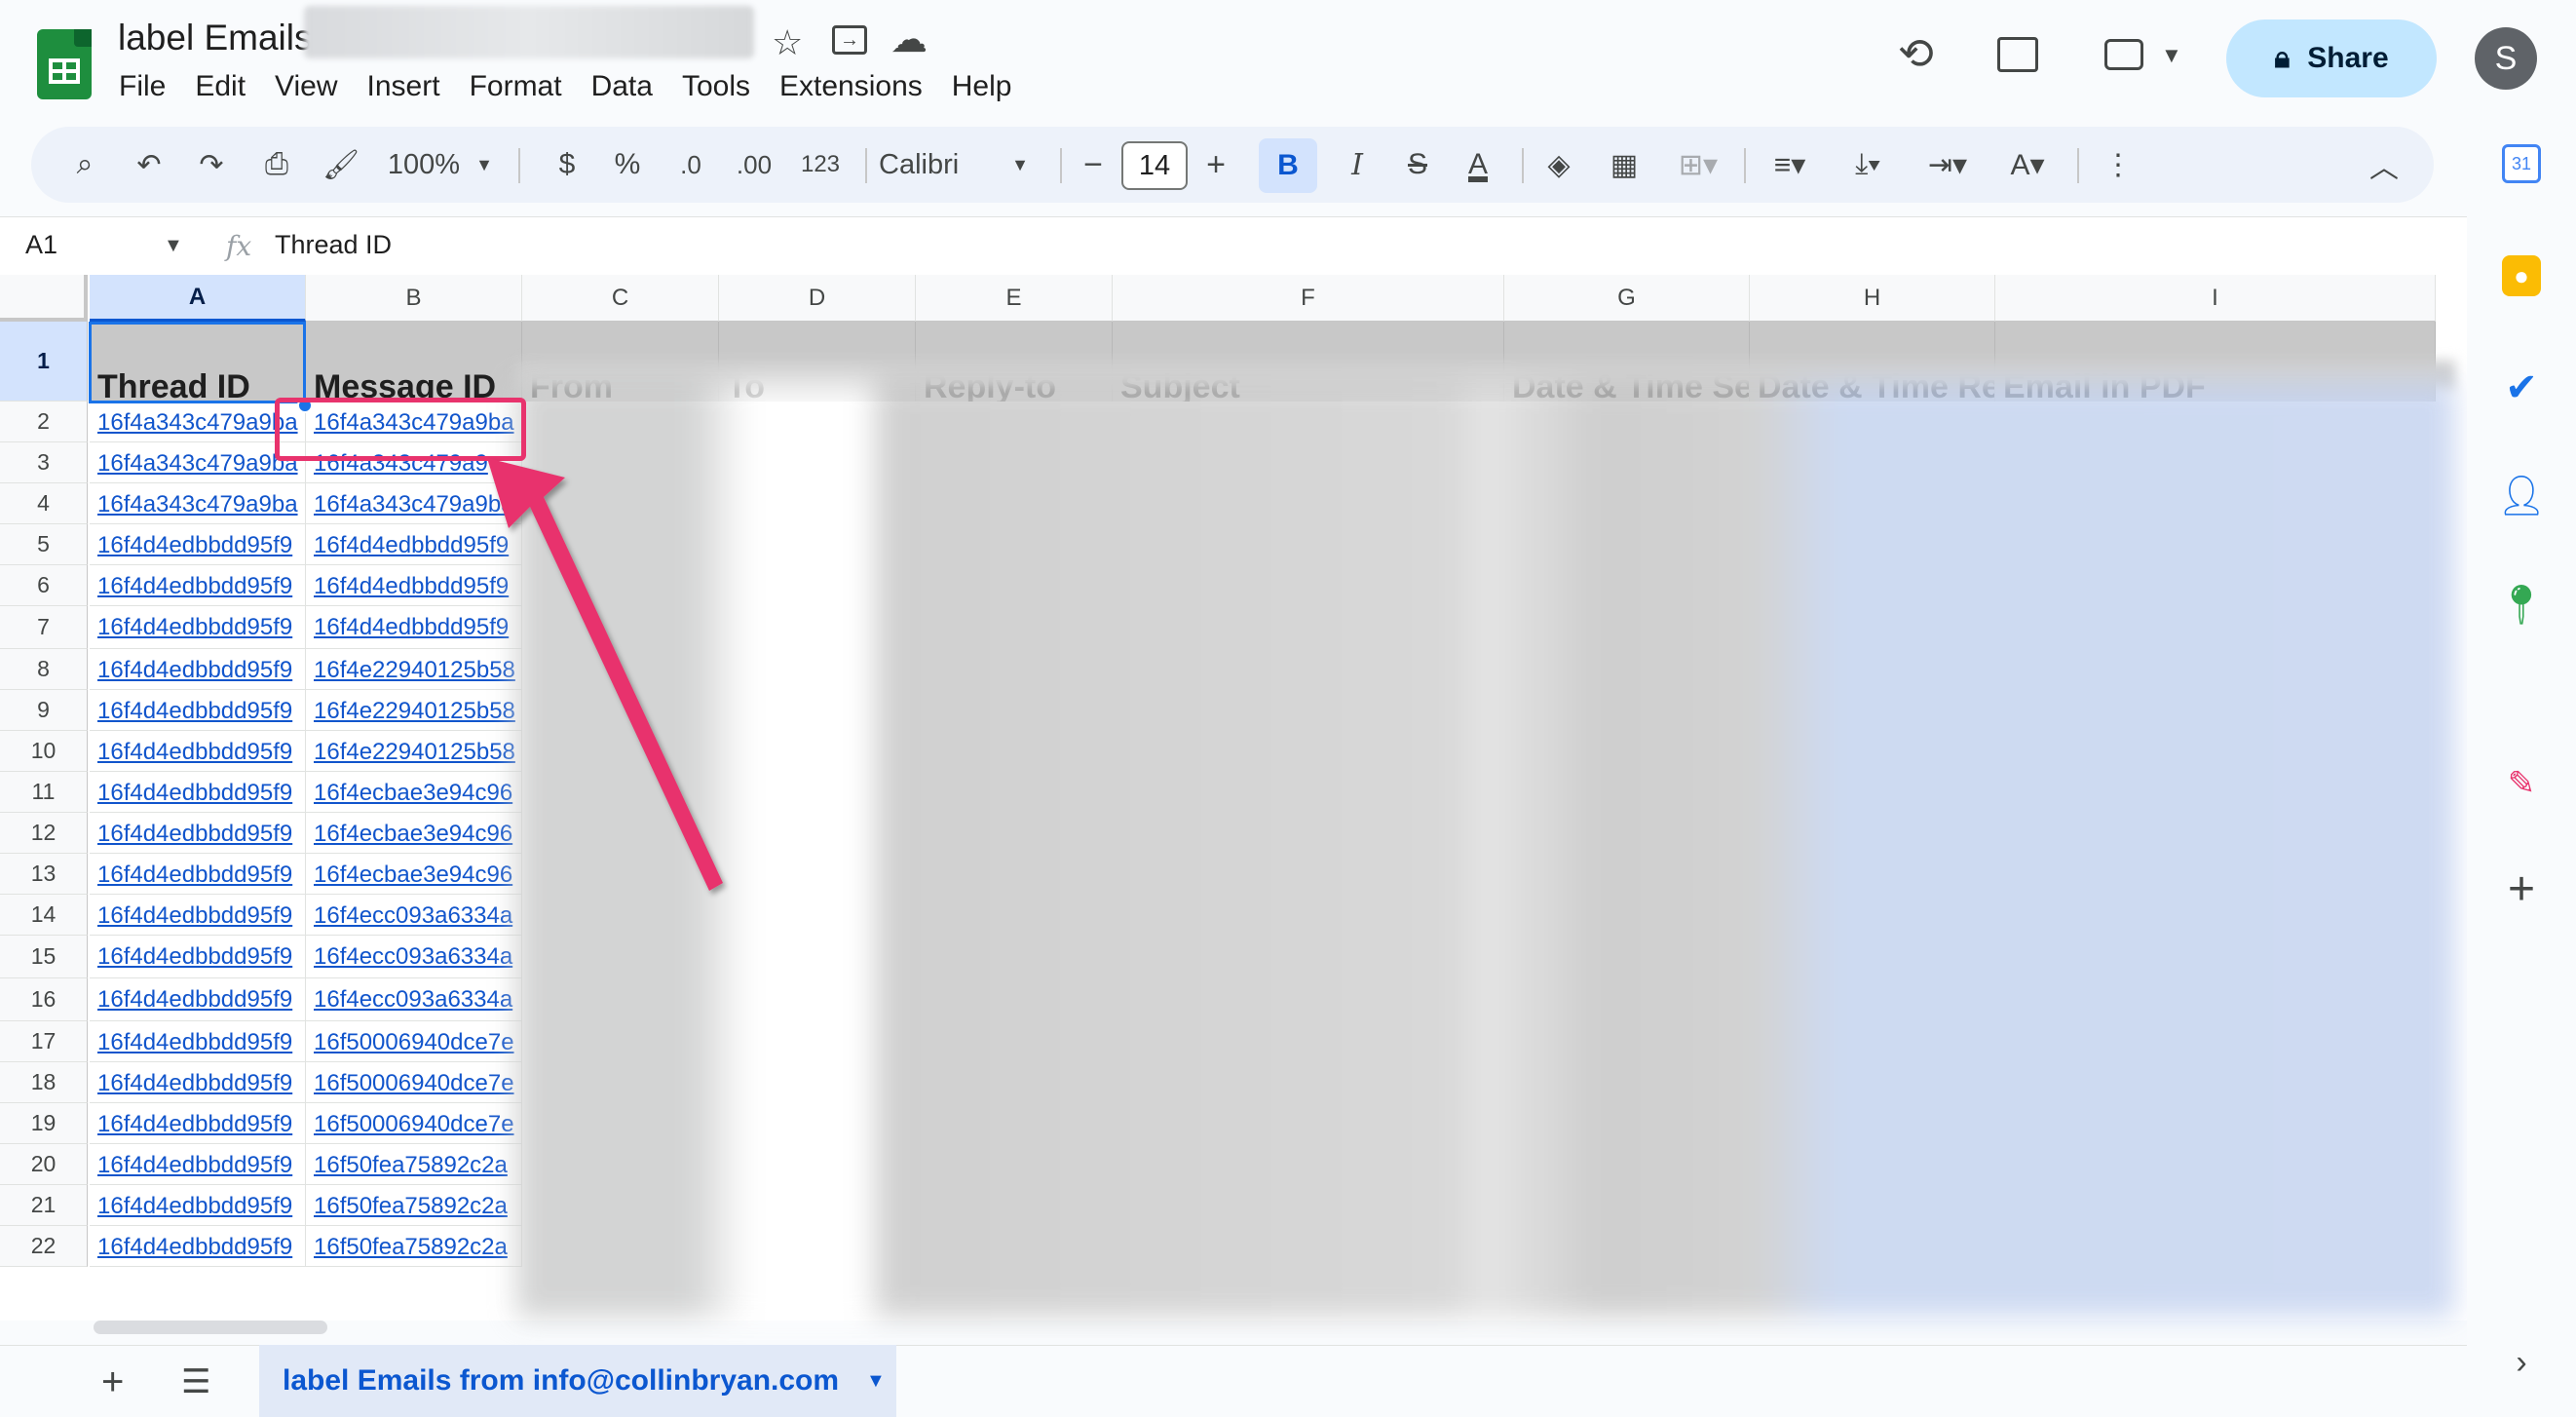  What do you see at coordinates (44, 1082) in the screenshot?
I see `row-header-18: 18` at bounding box center [44, 1082].